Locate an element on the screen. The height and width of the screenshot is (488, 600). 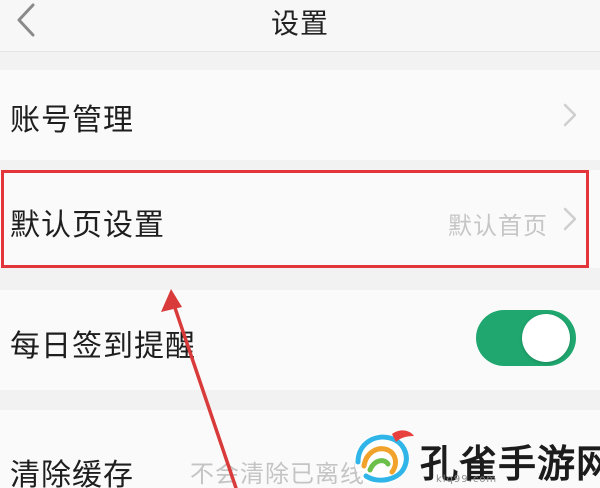
page-title: 设置 is located at coordinates (299, 23).